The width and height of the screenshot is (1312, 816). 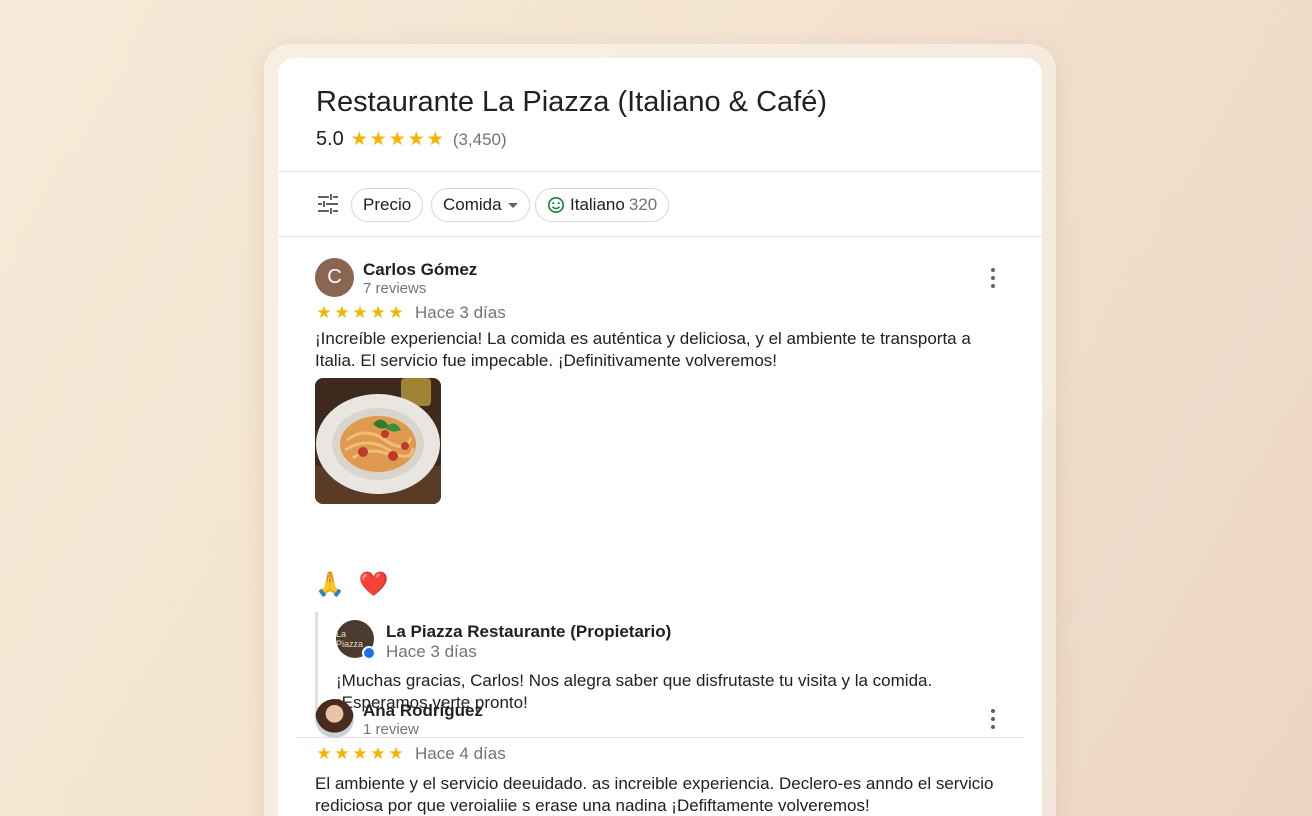 What do you see at coordinates (460, 312) in the screenshot?
I see `review-date: Hace 3 días` at bounding box center [460, 312].